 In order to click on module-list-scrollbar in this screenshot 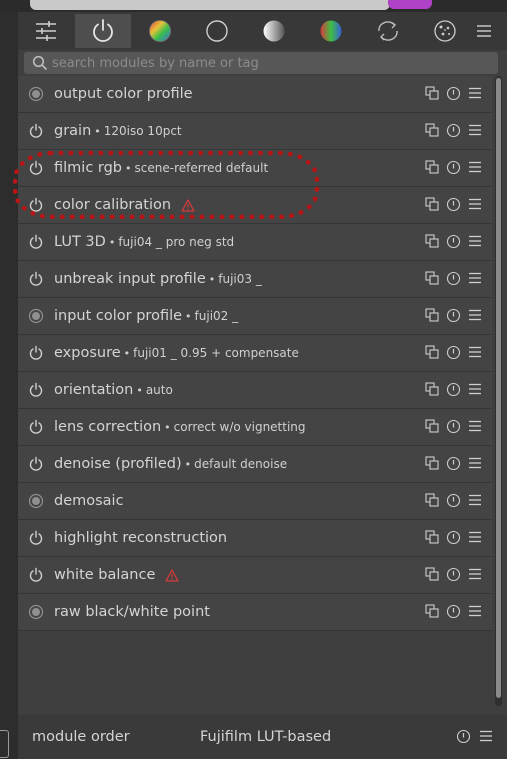, I will do `click(498, 391)`.